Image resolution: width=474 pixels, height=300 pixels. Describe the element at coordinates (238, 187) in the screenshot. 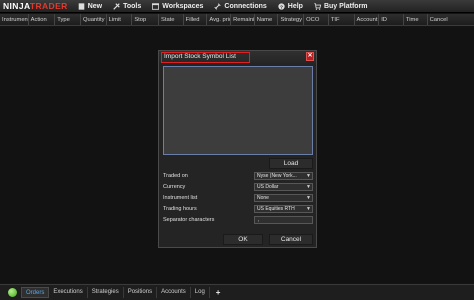

I see `currency-row: Currency US Dollar ▼` at that location.